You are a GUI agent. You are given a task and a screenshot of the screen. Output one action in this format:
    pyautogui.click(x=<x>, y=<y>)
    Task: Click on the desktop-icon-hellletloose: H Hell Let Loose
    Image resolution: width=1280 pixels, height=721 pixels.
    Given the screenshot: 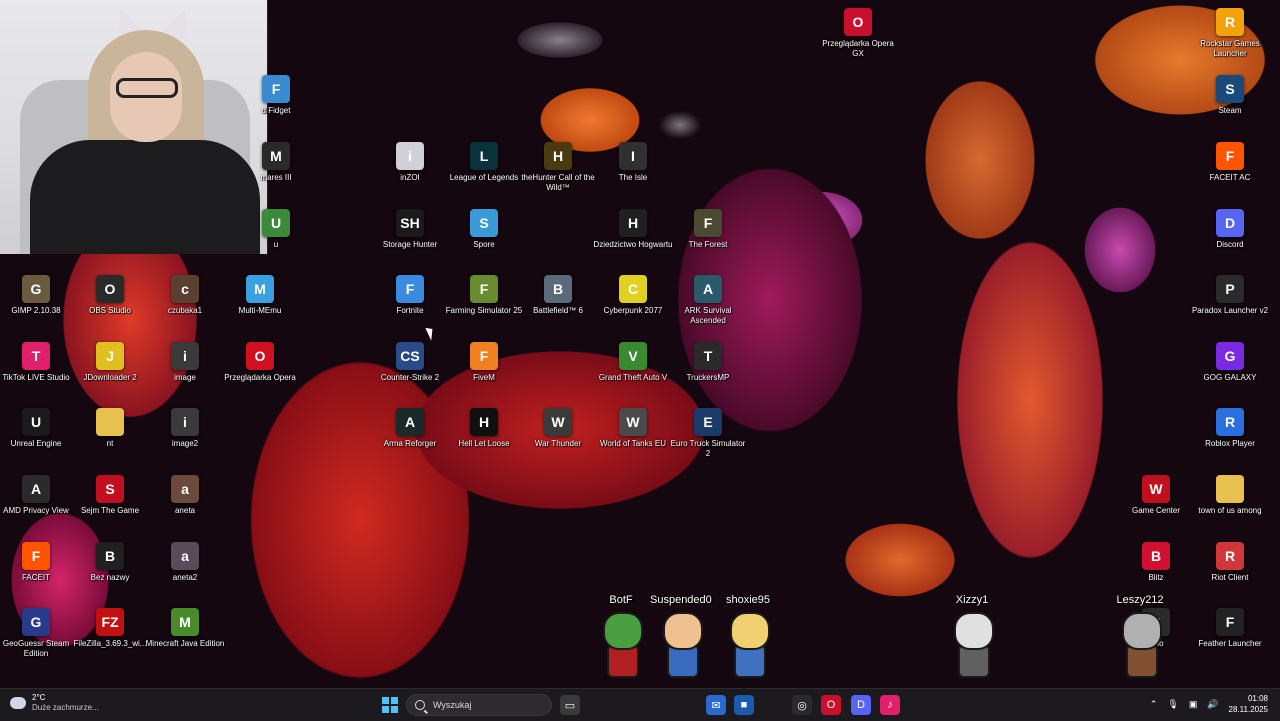 What is the action you would take?
    pyautogui.click(x=484, y=428)
    